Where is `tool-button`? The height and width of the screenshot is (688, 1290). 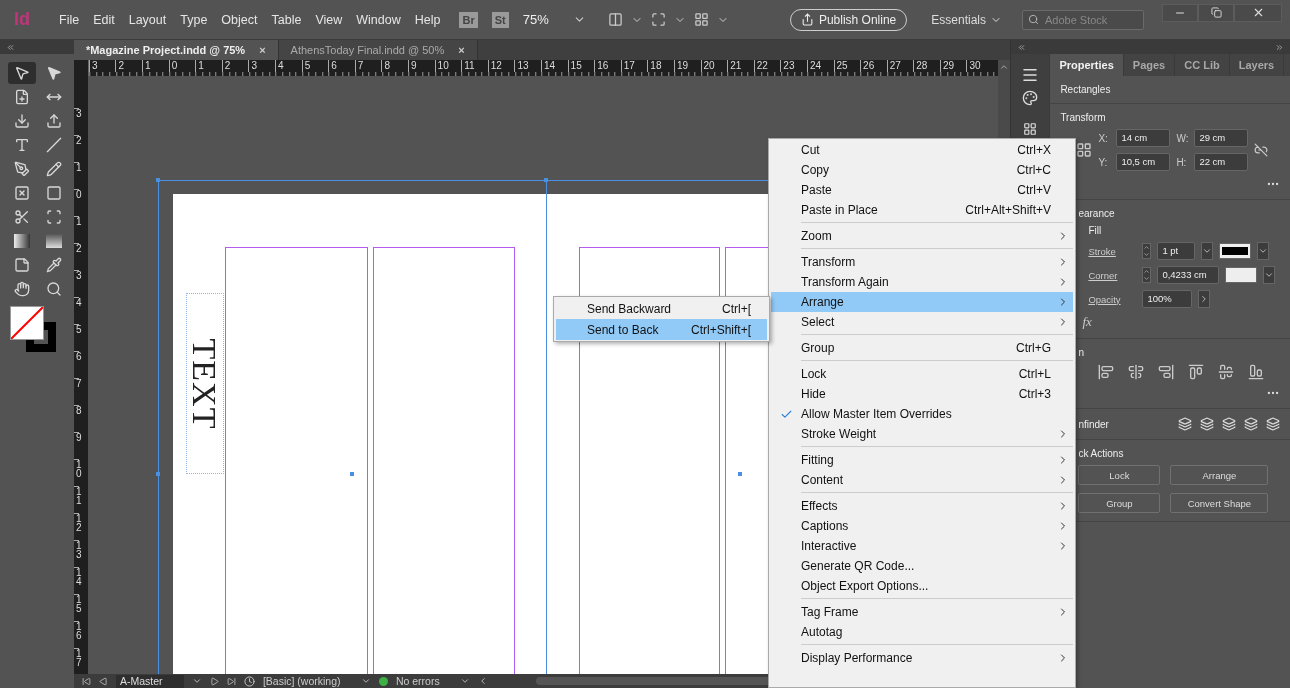 tool-button is located at coordinates (22, 73).